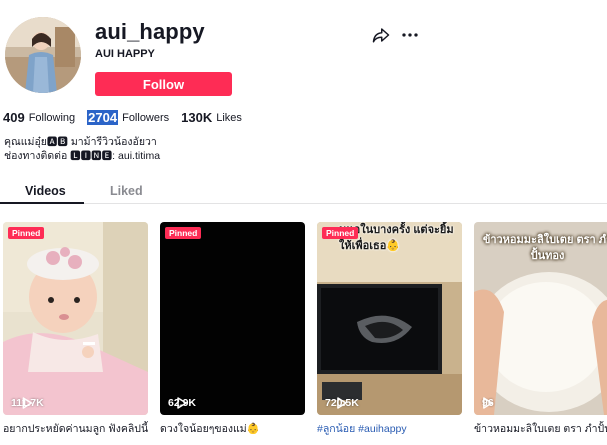 This screenshot has height=445, width=607. I want to click on view-count: 62.9K, so click(182, 403).